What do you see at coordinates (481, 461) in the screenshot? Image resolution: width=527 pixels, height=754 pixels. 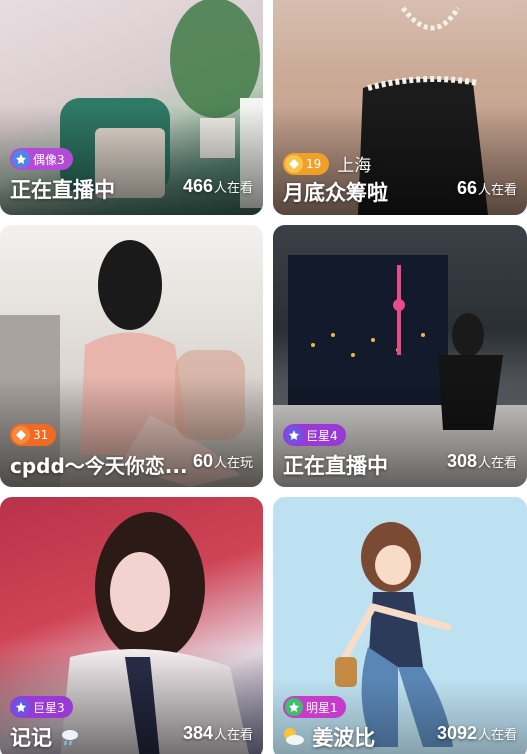 I see `viewer-count: 308 人在看` at bounding box center [481, 461].